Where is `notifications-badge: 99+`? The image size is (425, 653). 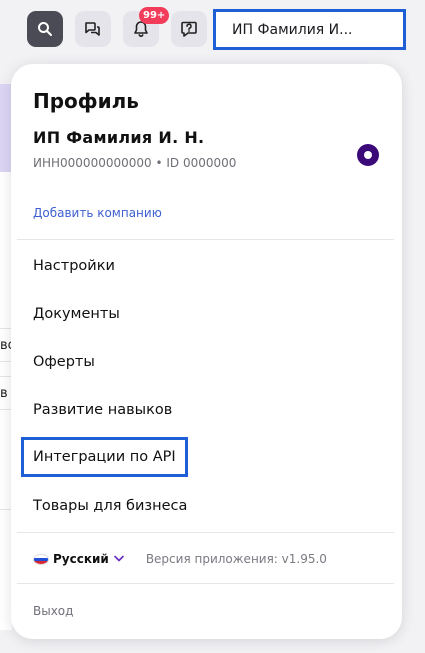 notifications-badge: 99+ is located at coordinates (154, 15).